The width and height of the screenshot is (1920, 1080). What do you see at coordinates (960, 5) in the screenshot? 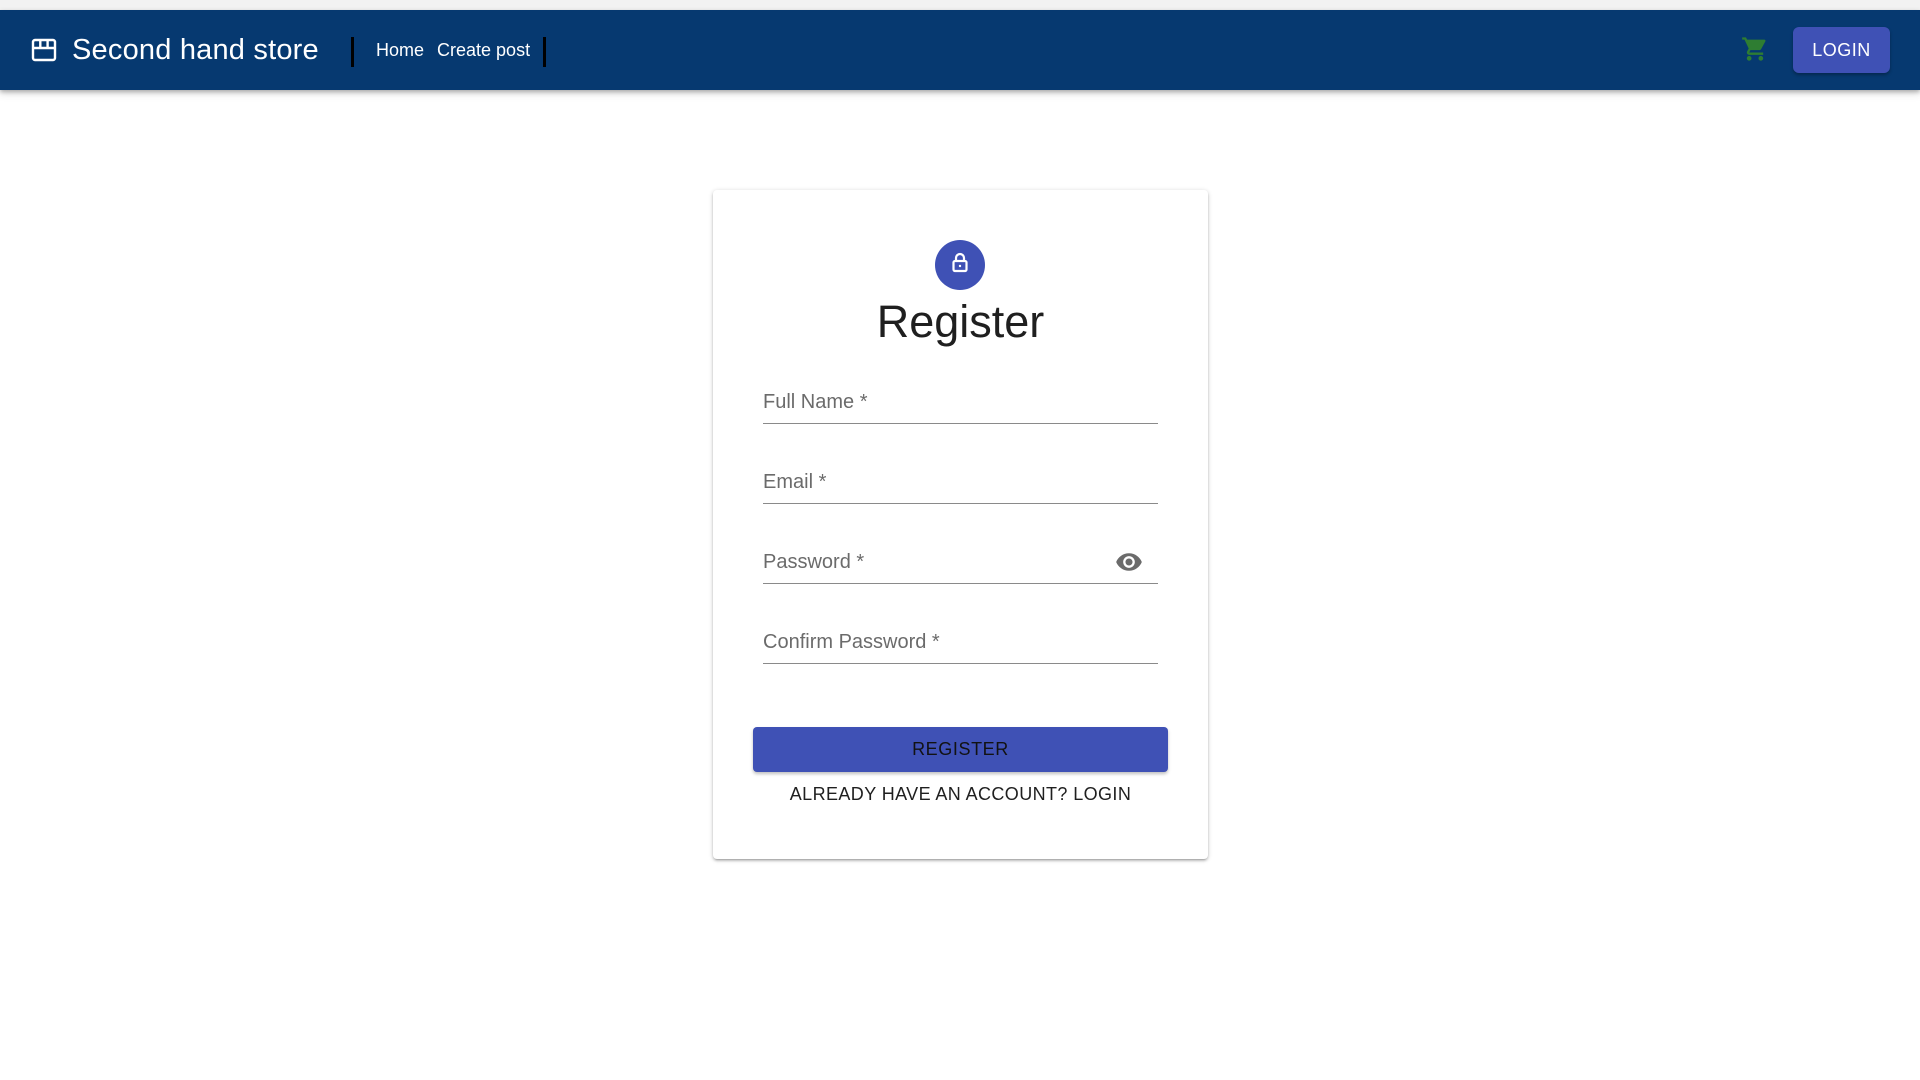
I see `browser-top-strip` at bounding box center [960, 5].